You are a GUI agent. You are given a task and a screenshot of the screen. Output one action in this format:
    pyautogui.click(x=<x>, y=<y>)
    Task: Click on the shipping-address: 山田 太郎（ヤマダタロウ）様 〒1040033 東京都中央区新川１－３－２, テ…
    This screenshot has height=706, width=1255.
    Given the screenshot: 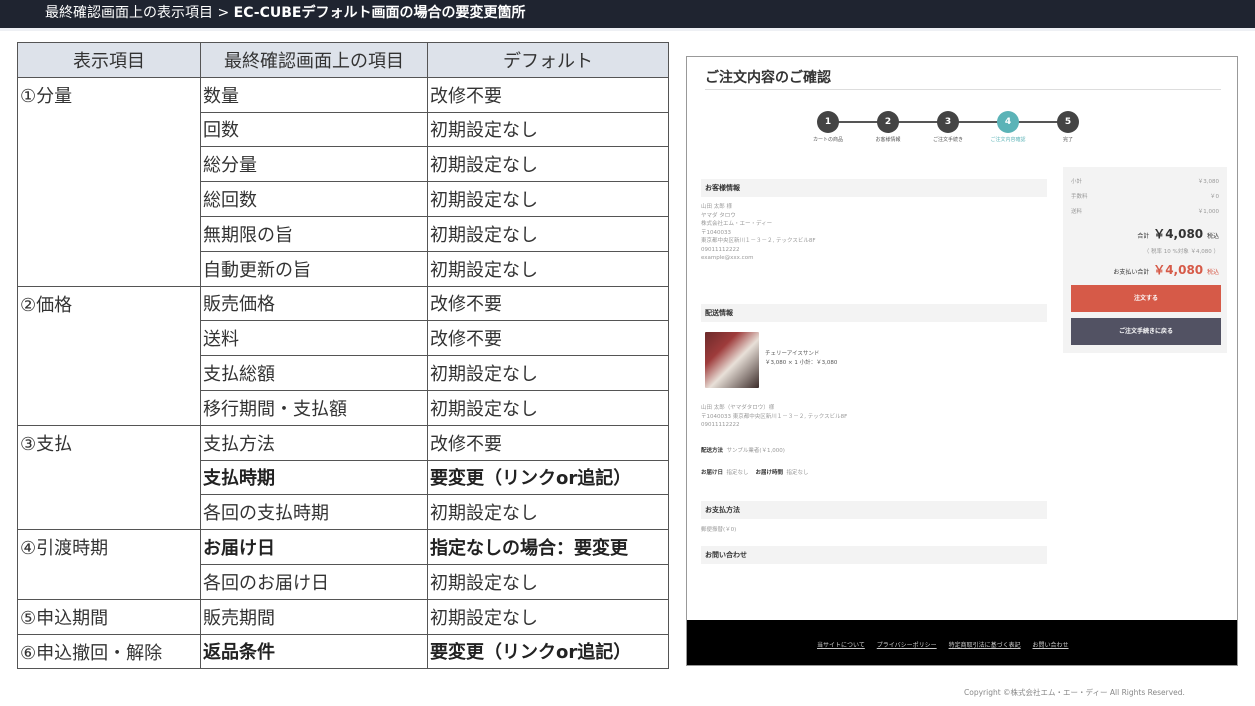 What is the action you would take?
    pyautogui.click(x=774, y=417)
    